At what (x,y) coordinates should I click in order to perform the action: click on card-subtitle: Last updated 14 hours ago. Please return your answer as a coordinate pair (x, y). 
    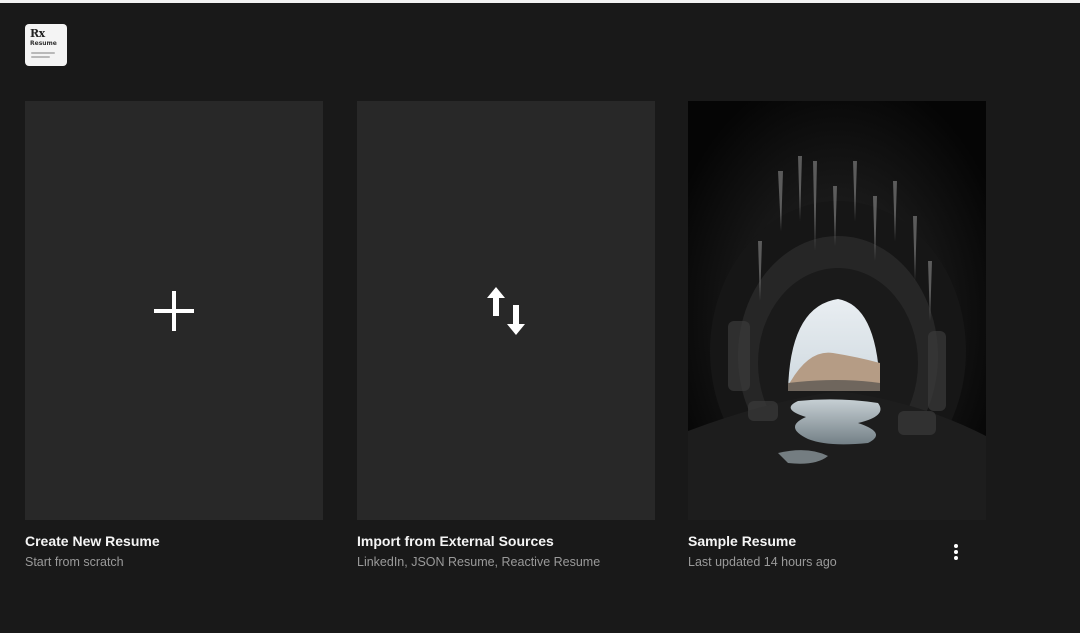
    Looking at the image, I should click on (762, 562).